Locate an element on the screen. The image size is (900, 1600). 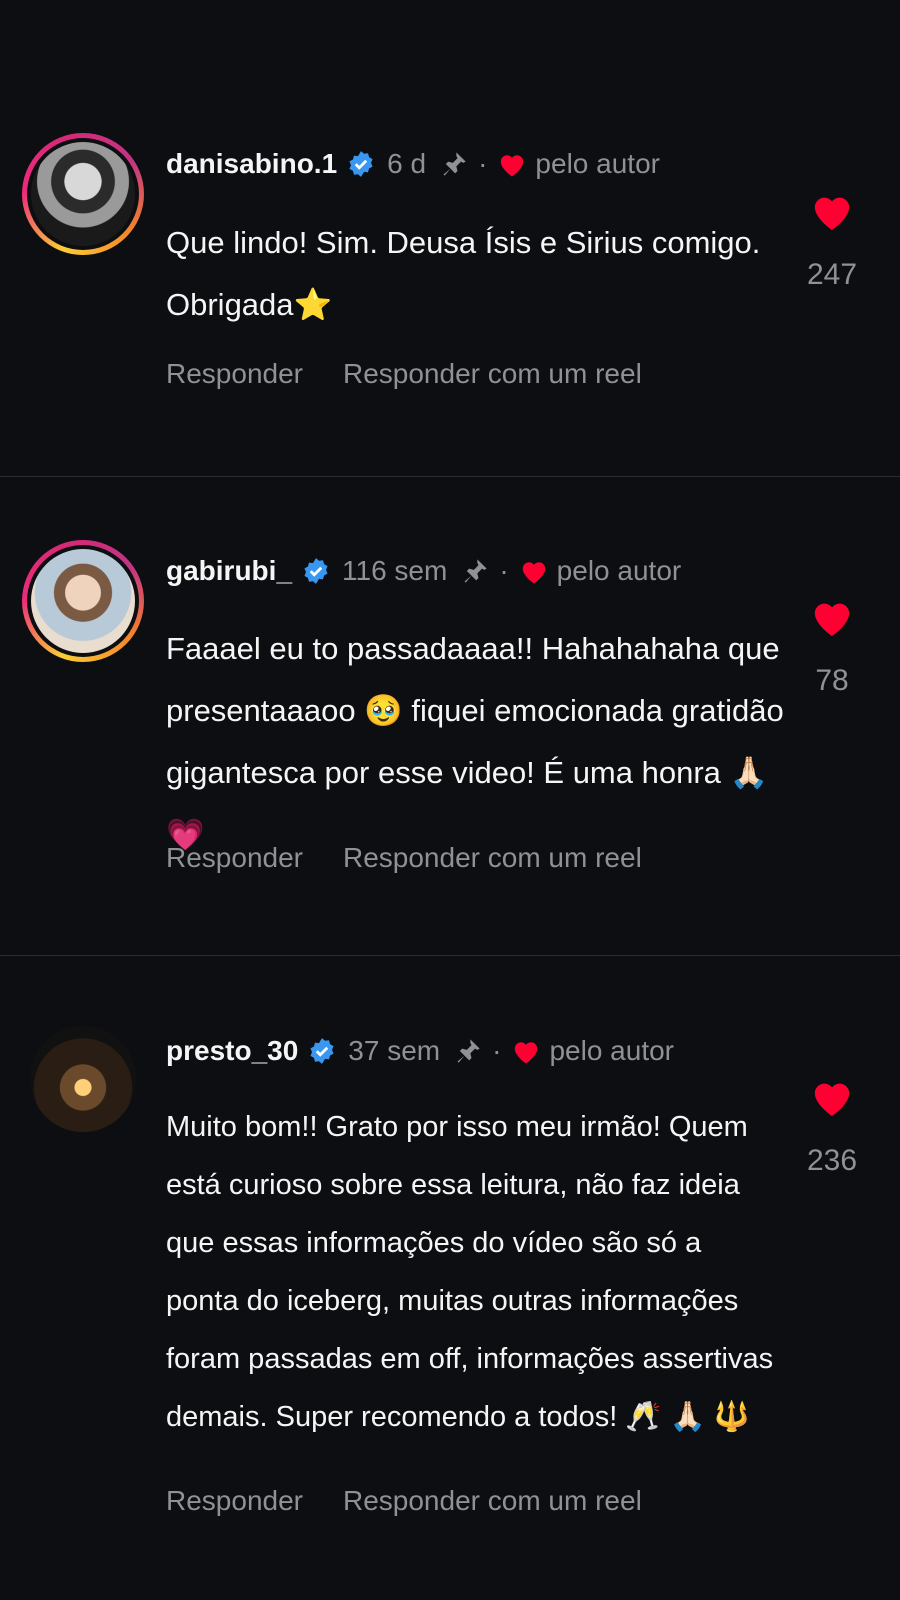
like-control: 236 is located at coordinates (832, 1127).